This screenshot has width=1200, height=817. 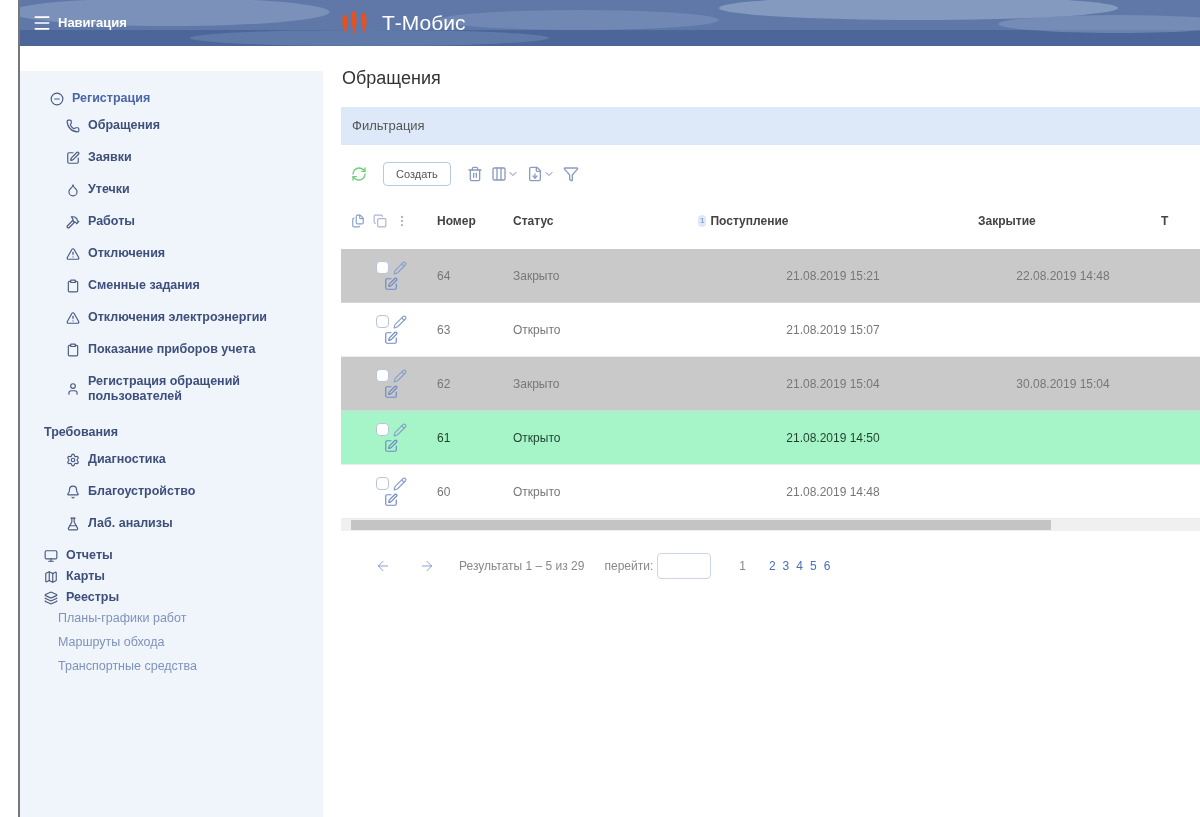 I want to click on bell-icon, so click(x=73, y=491).